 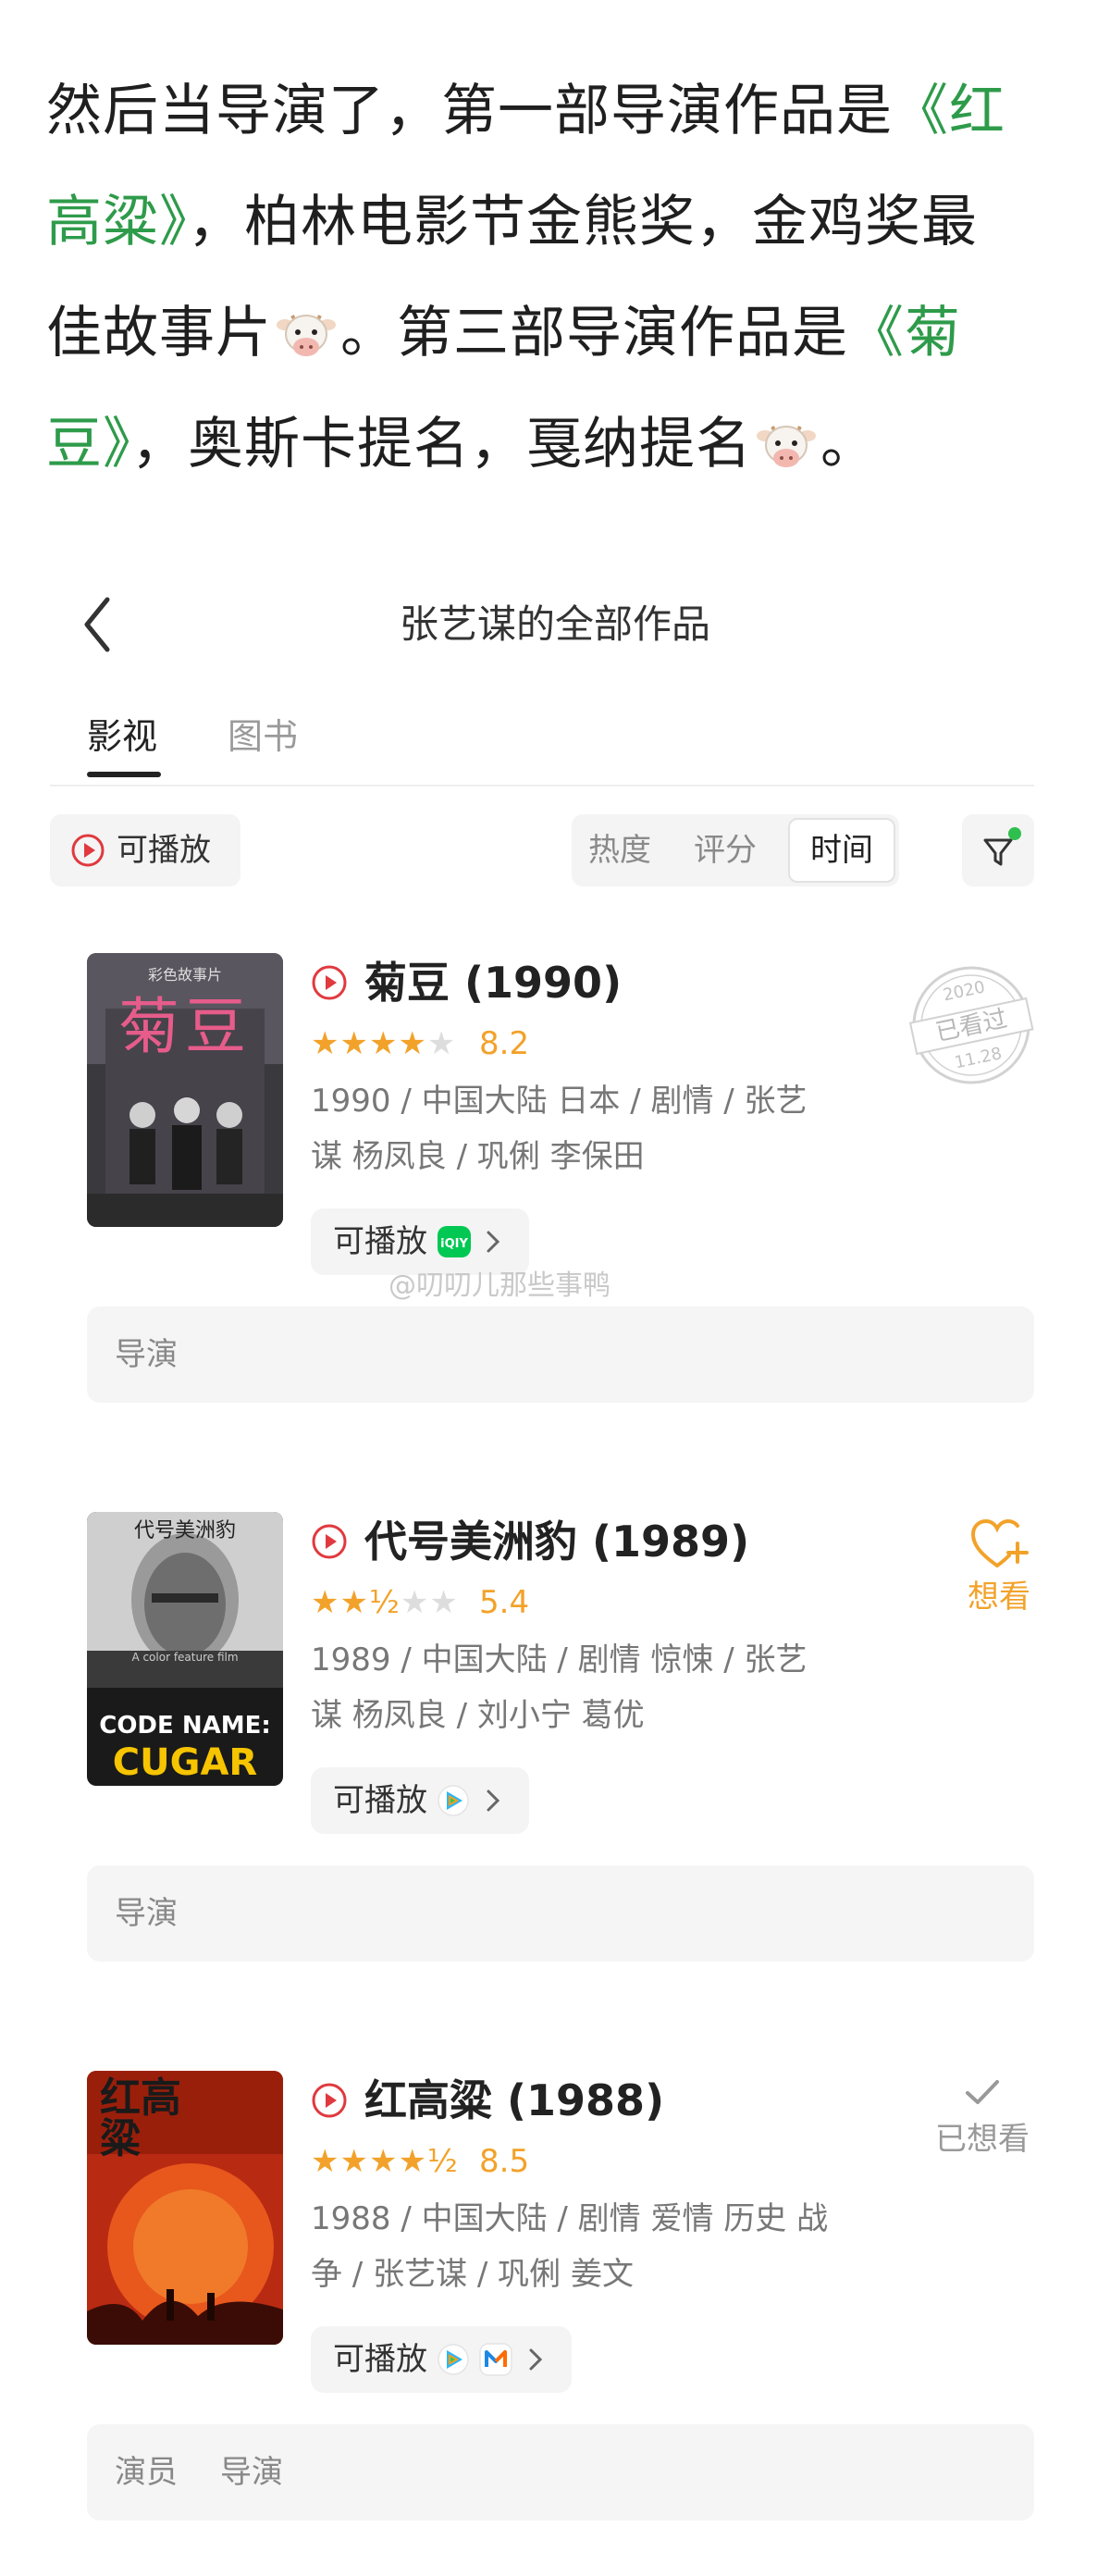 I want to click on tab-film-tv: 影视, so click(x=122, y=736).